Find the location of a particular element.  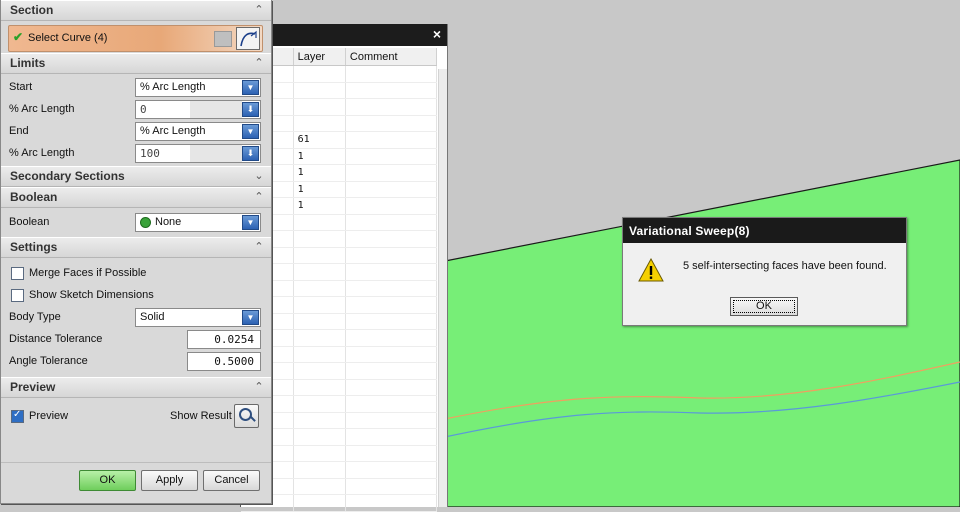

body-type-row: Body Type Solid ▼ is located at coordinates (136, 317).